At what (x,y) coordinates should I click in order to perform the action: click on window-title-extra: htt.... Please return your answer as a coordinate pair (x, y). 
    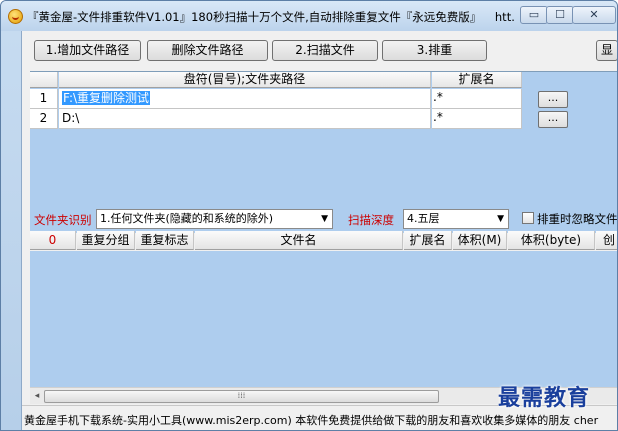
    Looking at the image, I should click on (504, 17).